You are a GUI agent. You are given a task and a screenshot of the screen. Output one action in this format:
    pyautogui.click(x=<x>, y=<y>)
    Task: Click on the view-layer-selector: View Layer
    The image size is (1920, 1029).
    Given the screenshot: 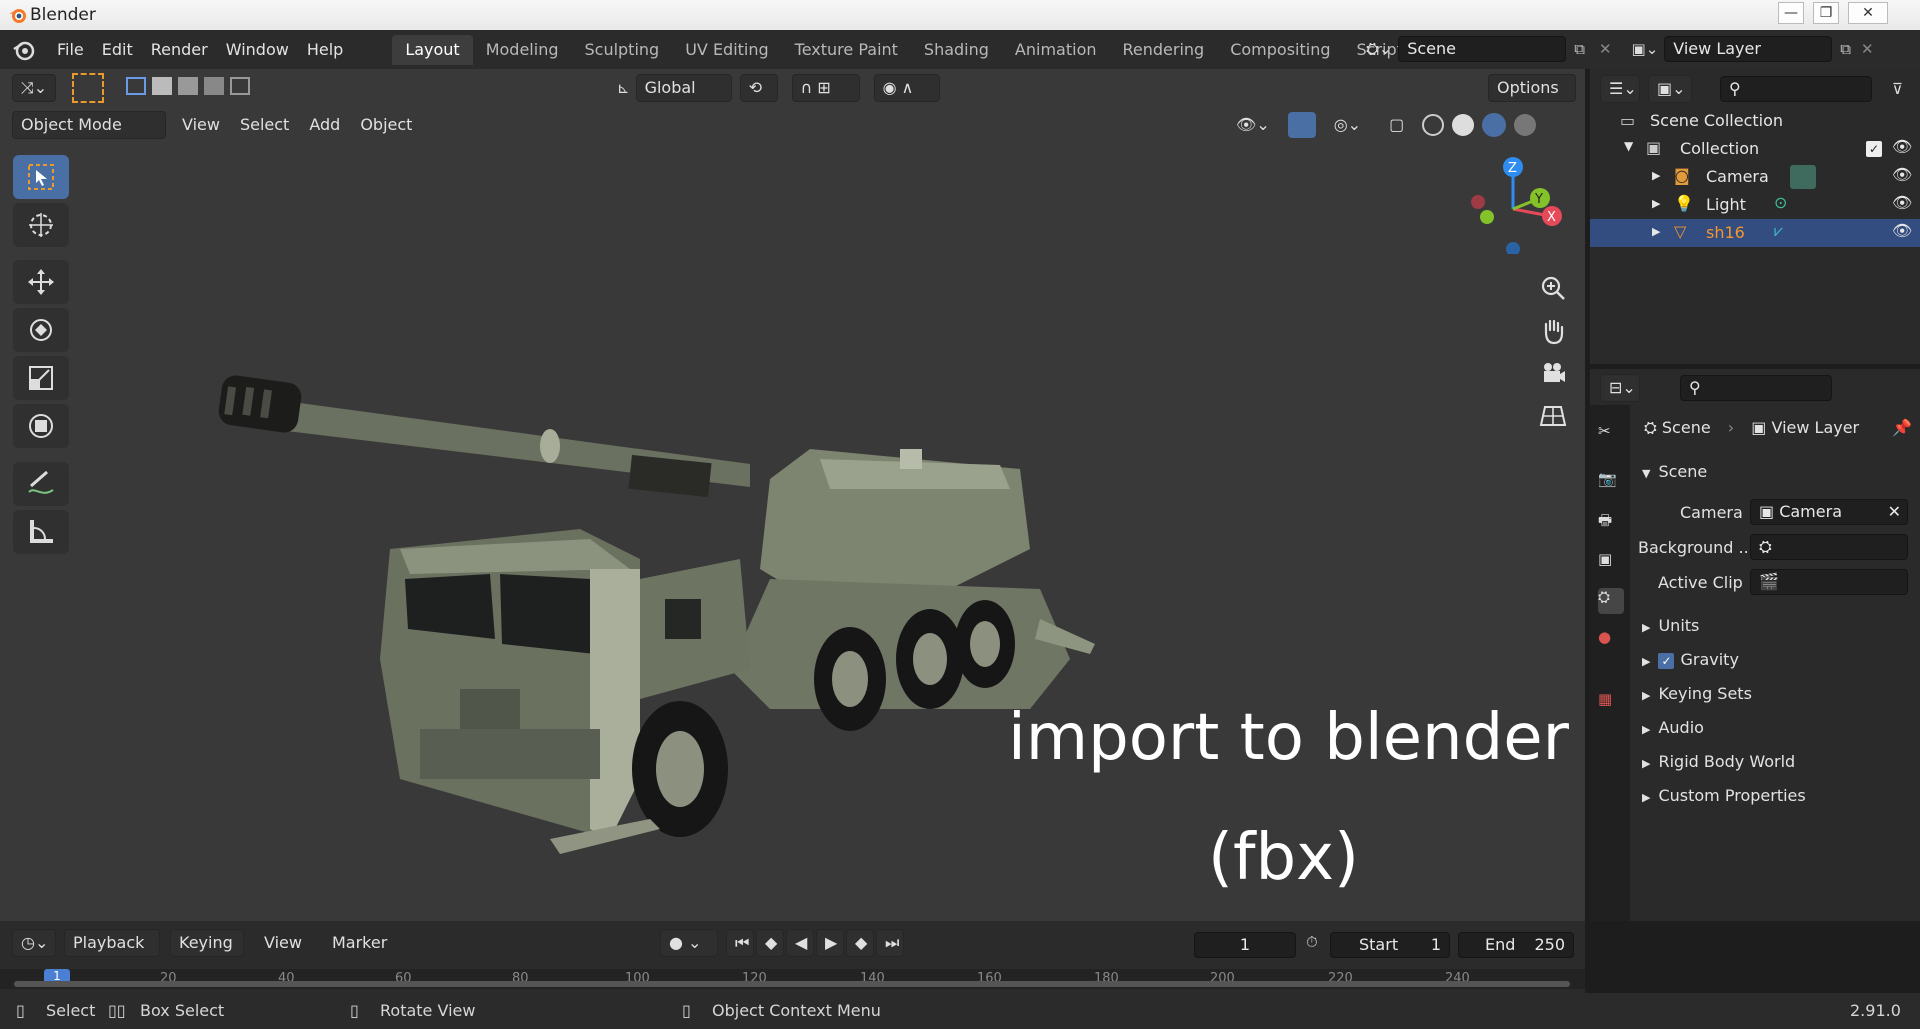 What is the action you would take?
    pyautogui.click(x=1748, y=49)
    